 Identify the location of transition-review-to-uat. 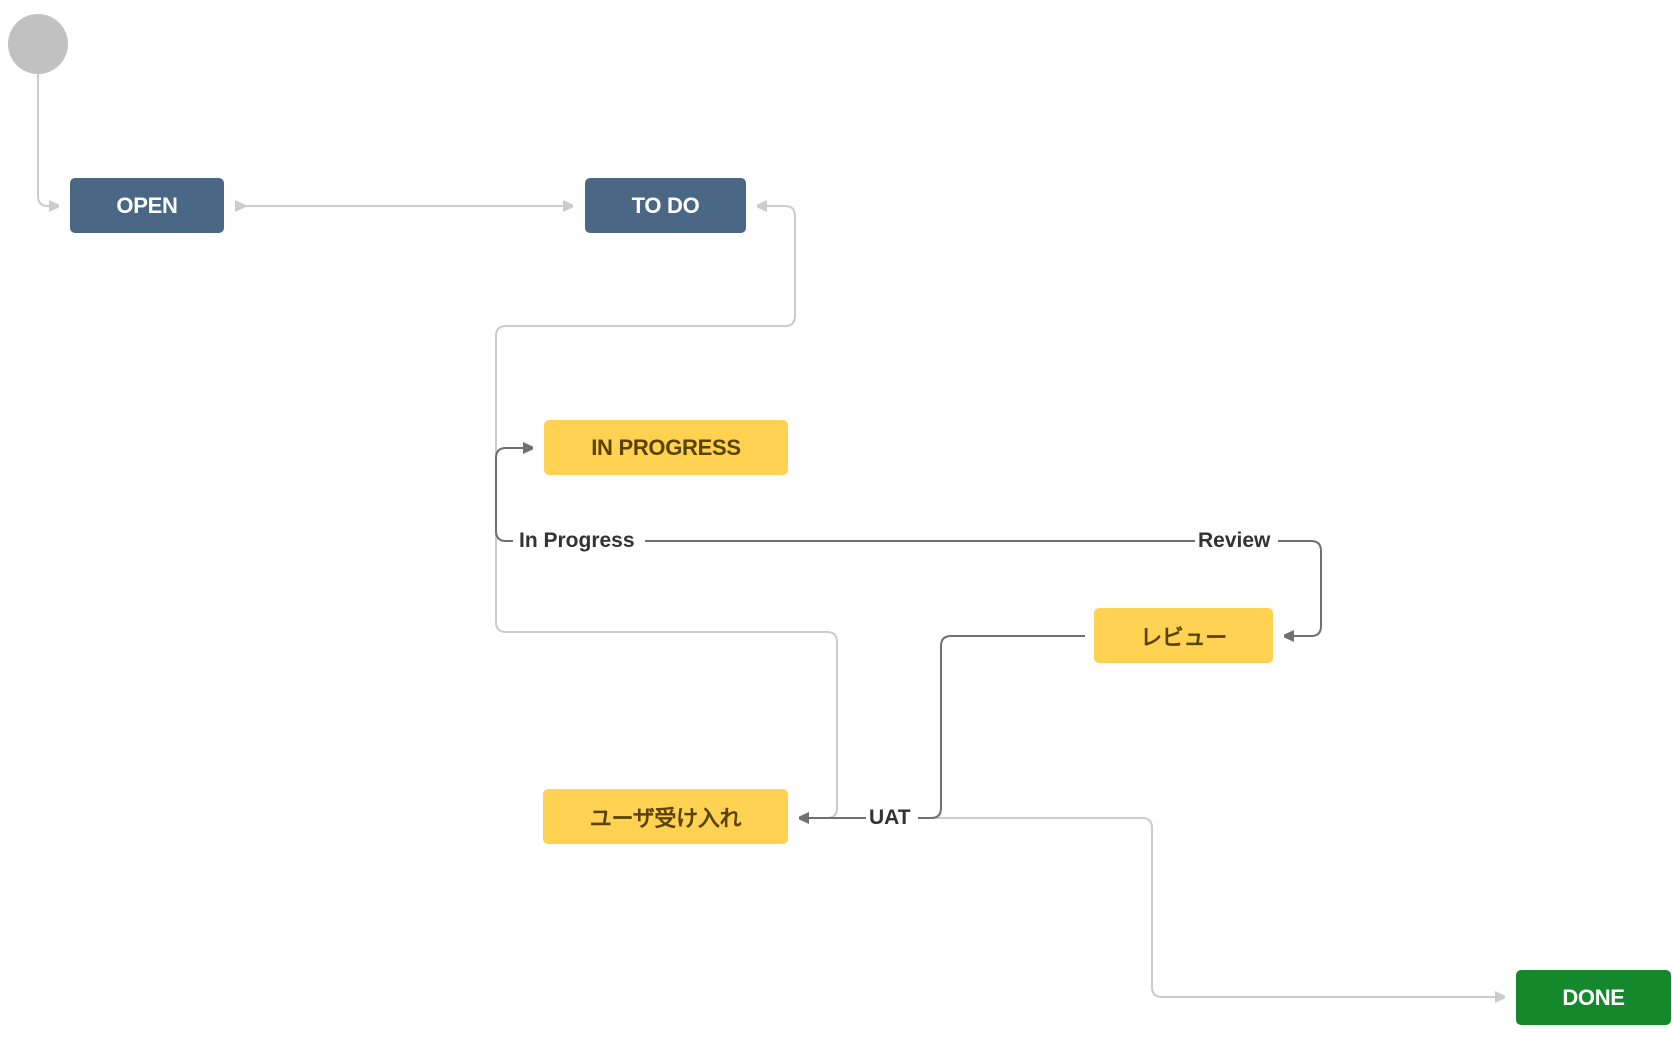
(942, 726).